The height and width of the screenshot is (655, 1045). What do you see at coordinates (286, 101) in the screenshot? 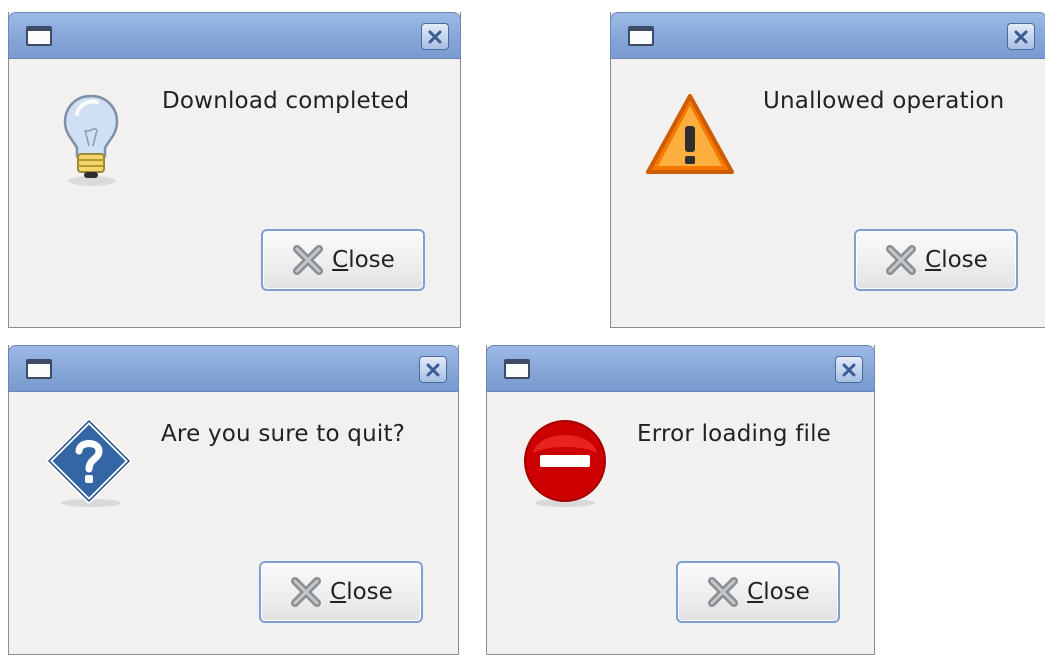
I see `message-text: Download completed` at bounding box center [286, 101].